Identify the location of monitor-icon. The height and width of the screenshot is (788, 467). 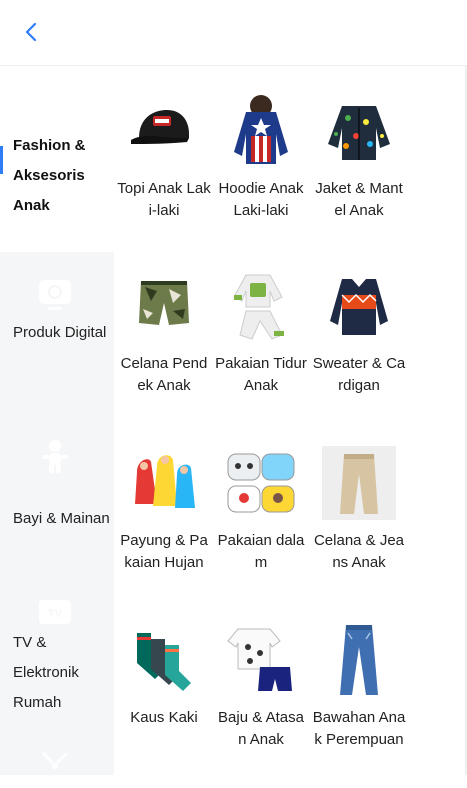
(55, 295).